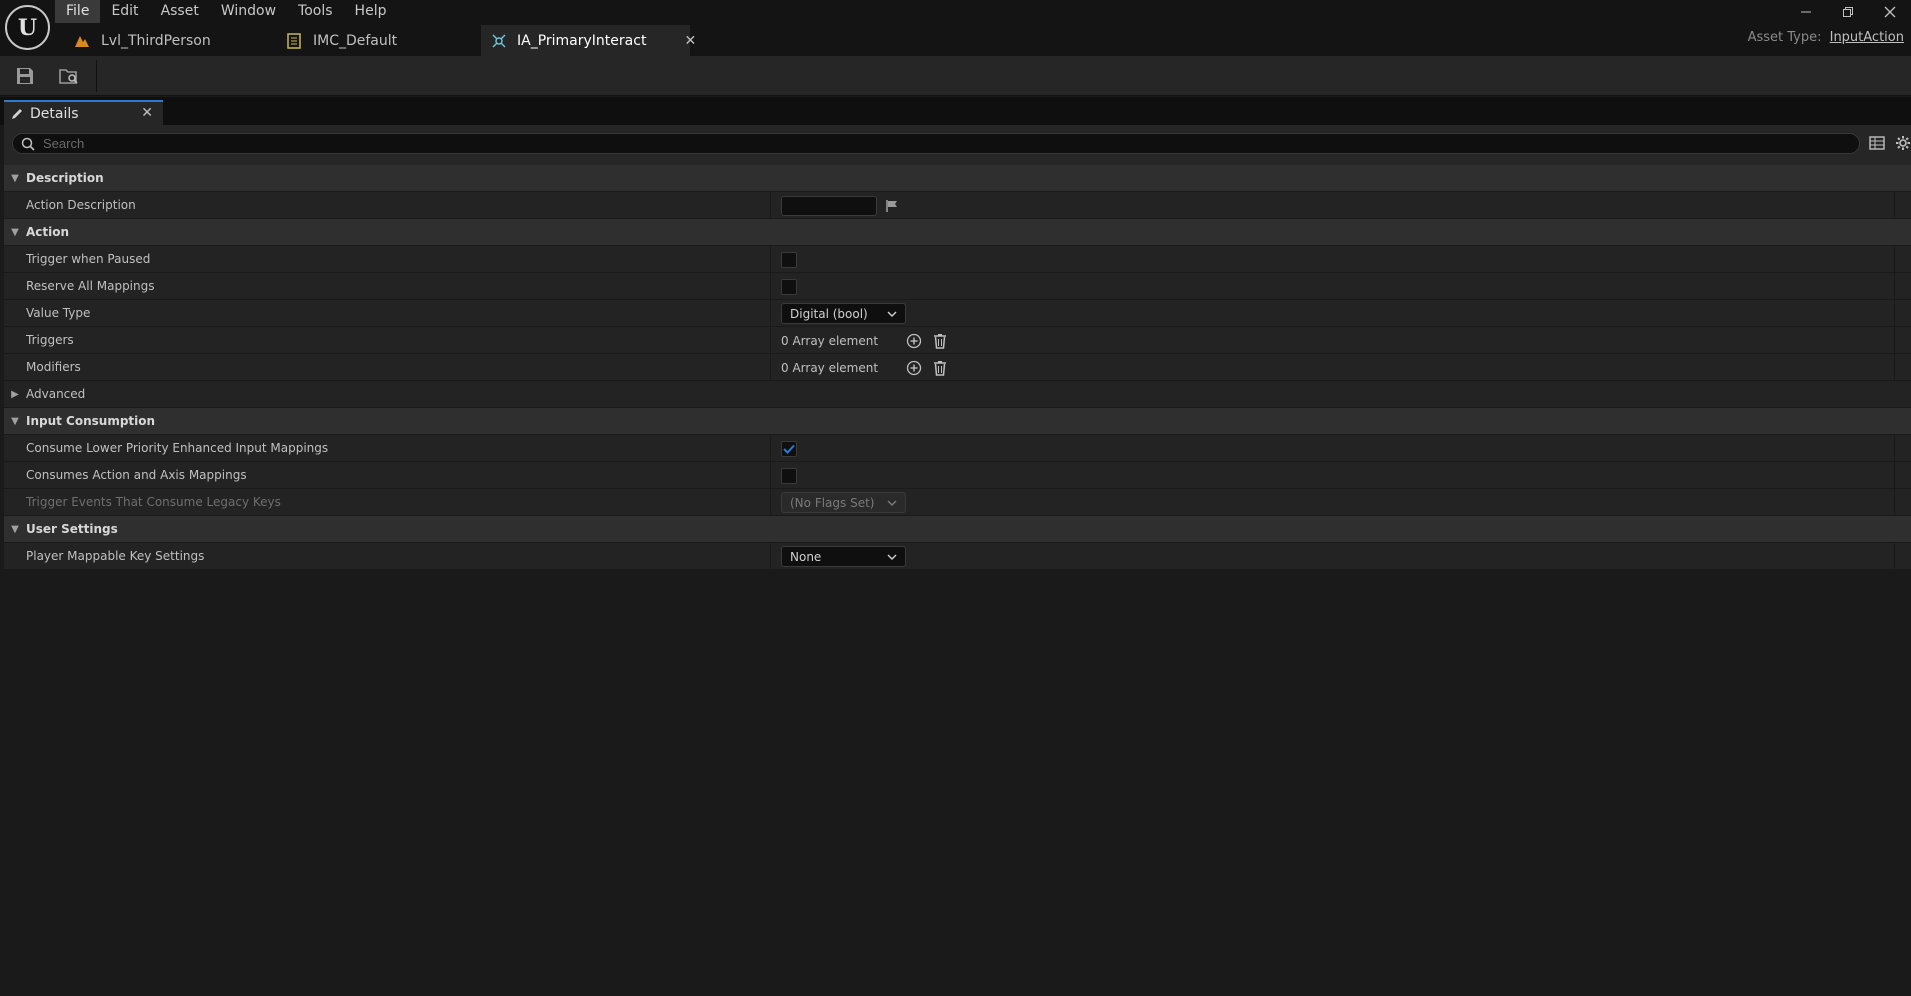  I want to click on search-box, so click(936, 143).